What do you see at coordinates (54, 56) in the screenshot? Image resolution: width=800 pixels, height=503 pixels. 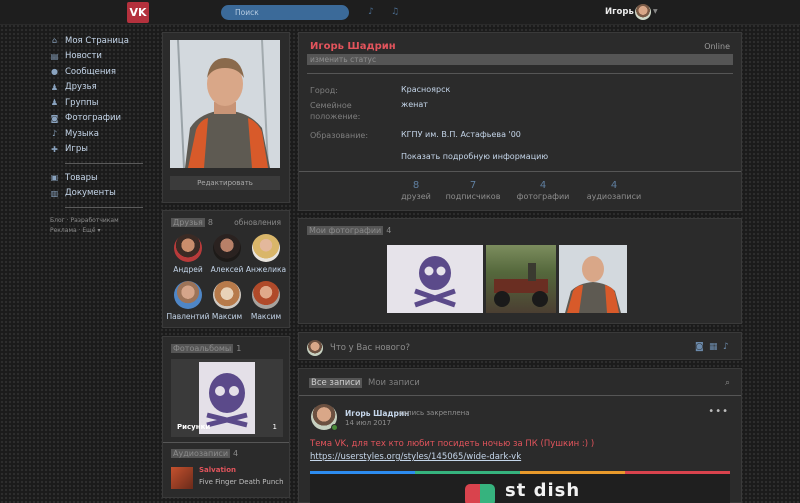 I see `news-icon: ▤` at bounding box center [54, 56].